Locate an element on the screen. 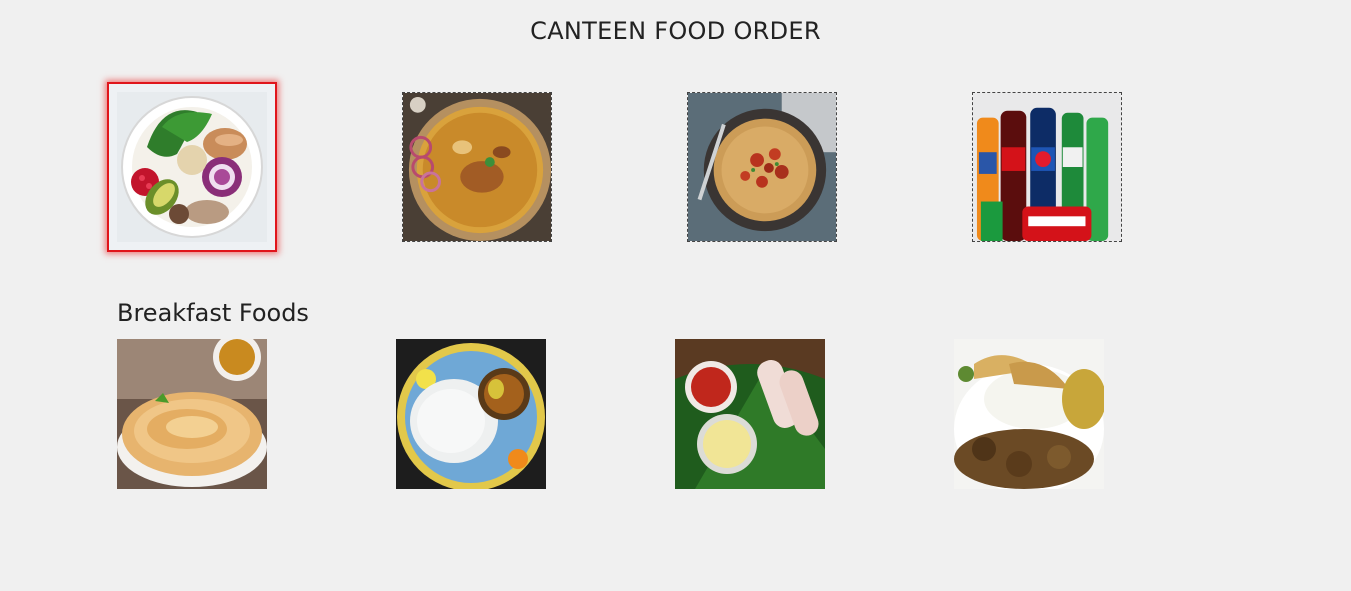  soft-drinks-image is located at coordinates (1047, 167).